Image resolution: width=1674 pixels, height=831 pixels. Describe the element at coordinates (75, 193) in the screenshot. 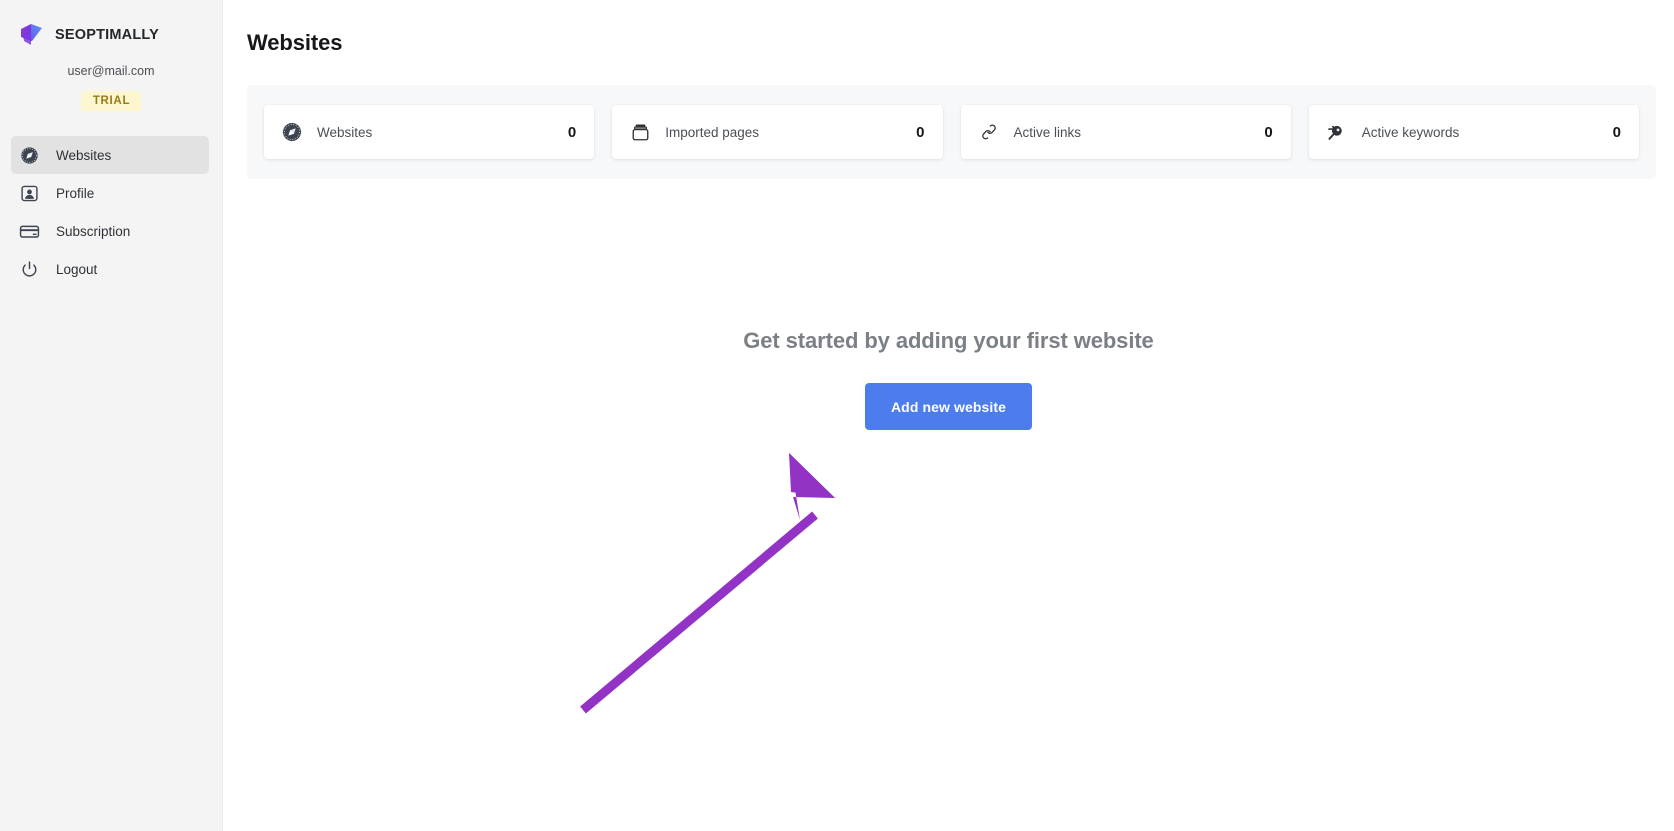

I see `sidebar-item-label: Profile` at that location.